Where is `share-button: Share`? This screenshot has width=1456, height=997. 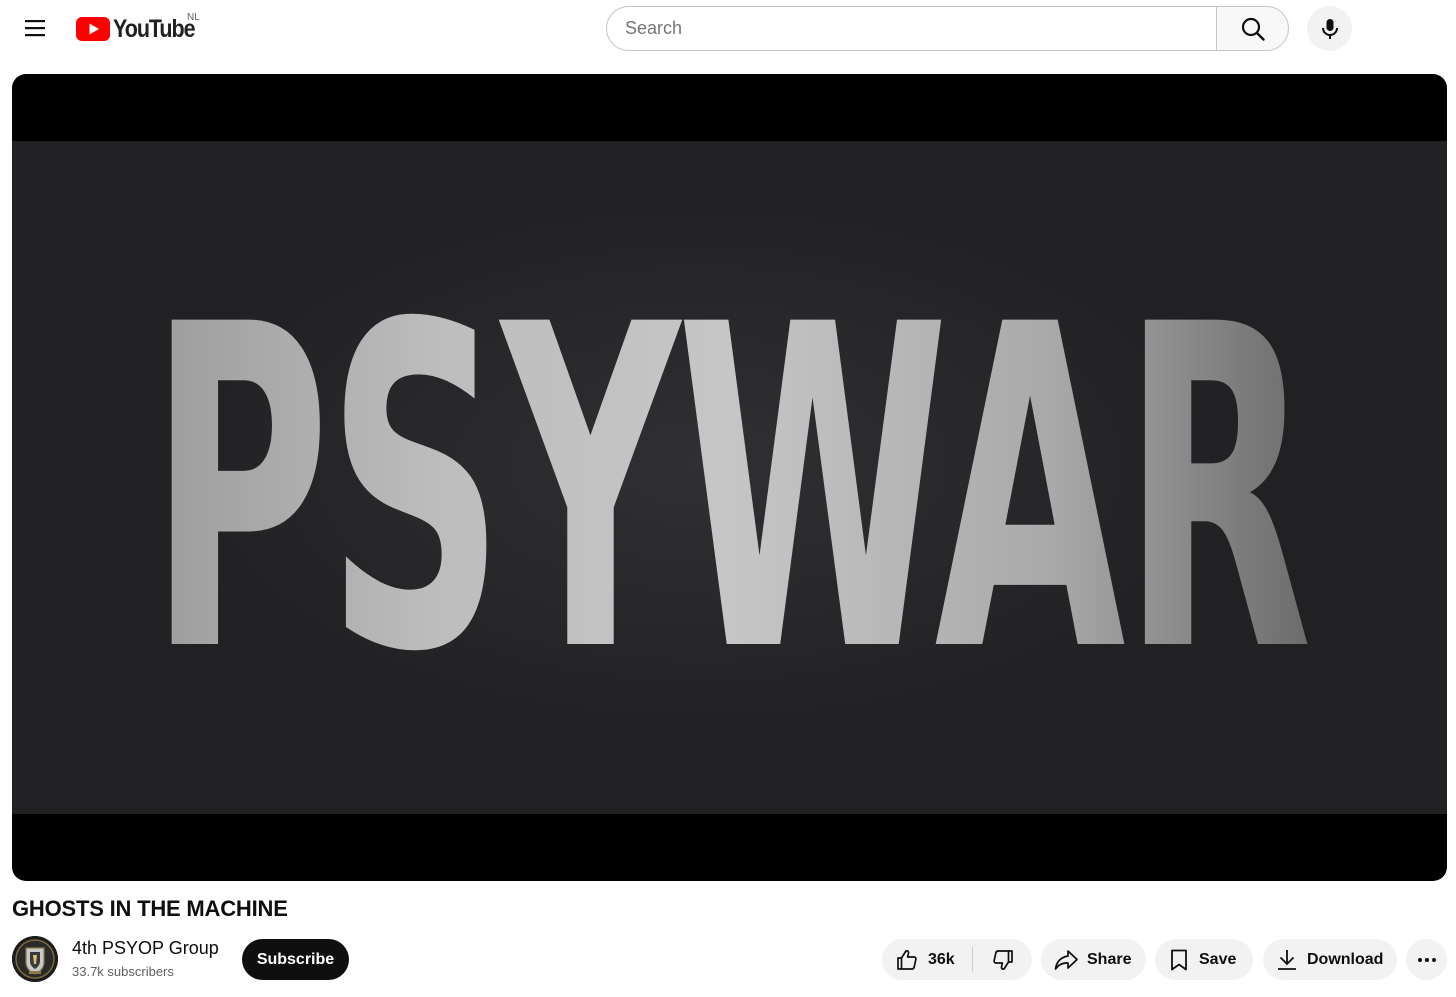 share-button: Share is located at coordinates (1093, 959).